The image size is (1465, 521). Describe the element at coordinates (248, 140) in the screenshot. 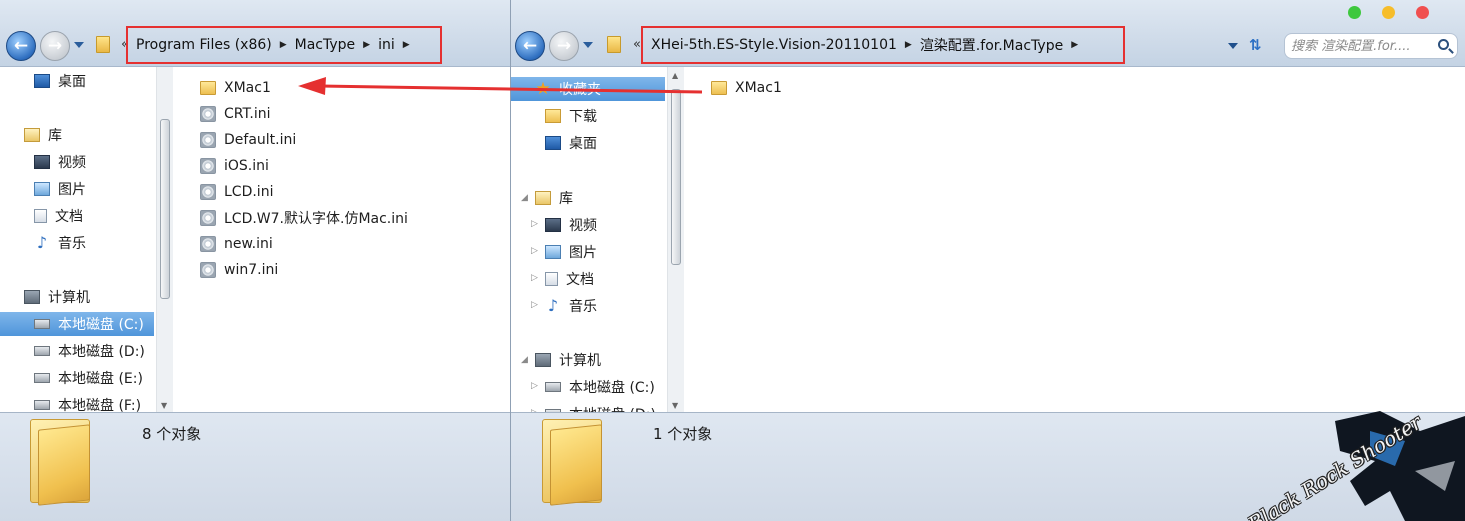

I see `file-item-ini: Default.ini` at that location.